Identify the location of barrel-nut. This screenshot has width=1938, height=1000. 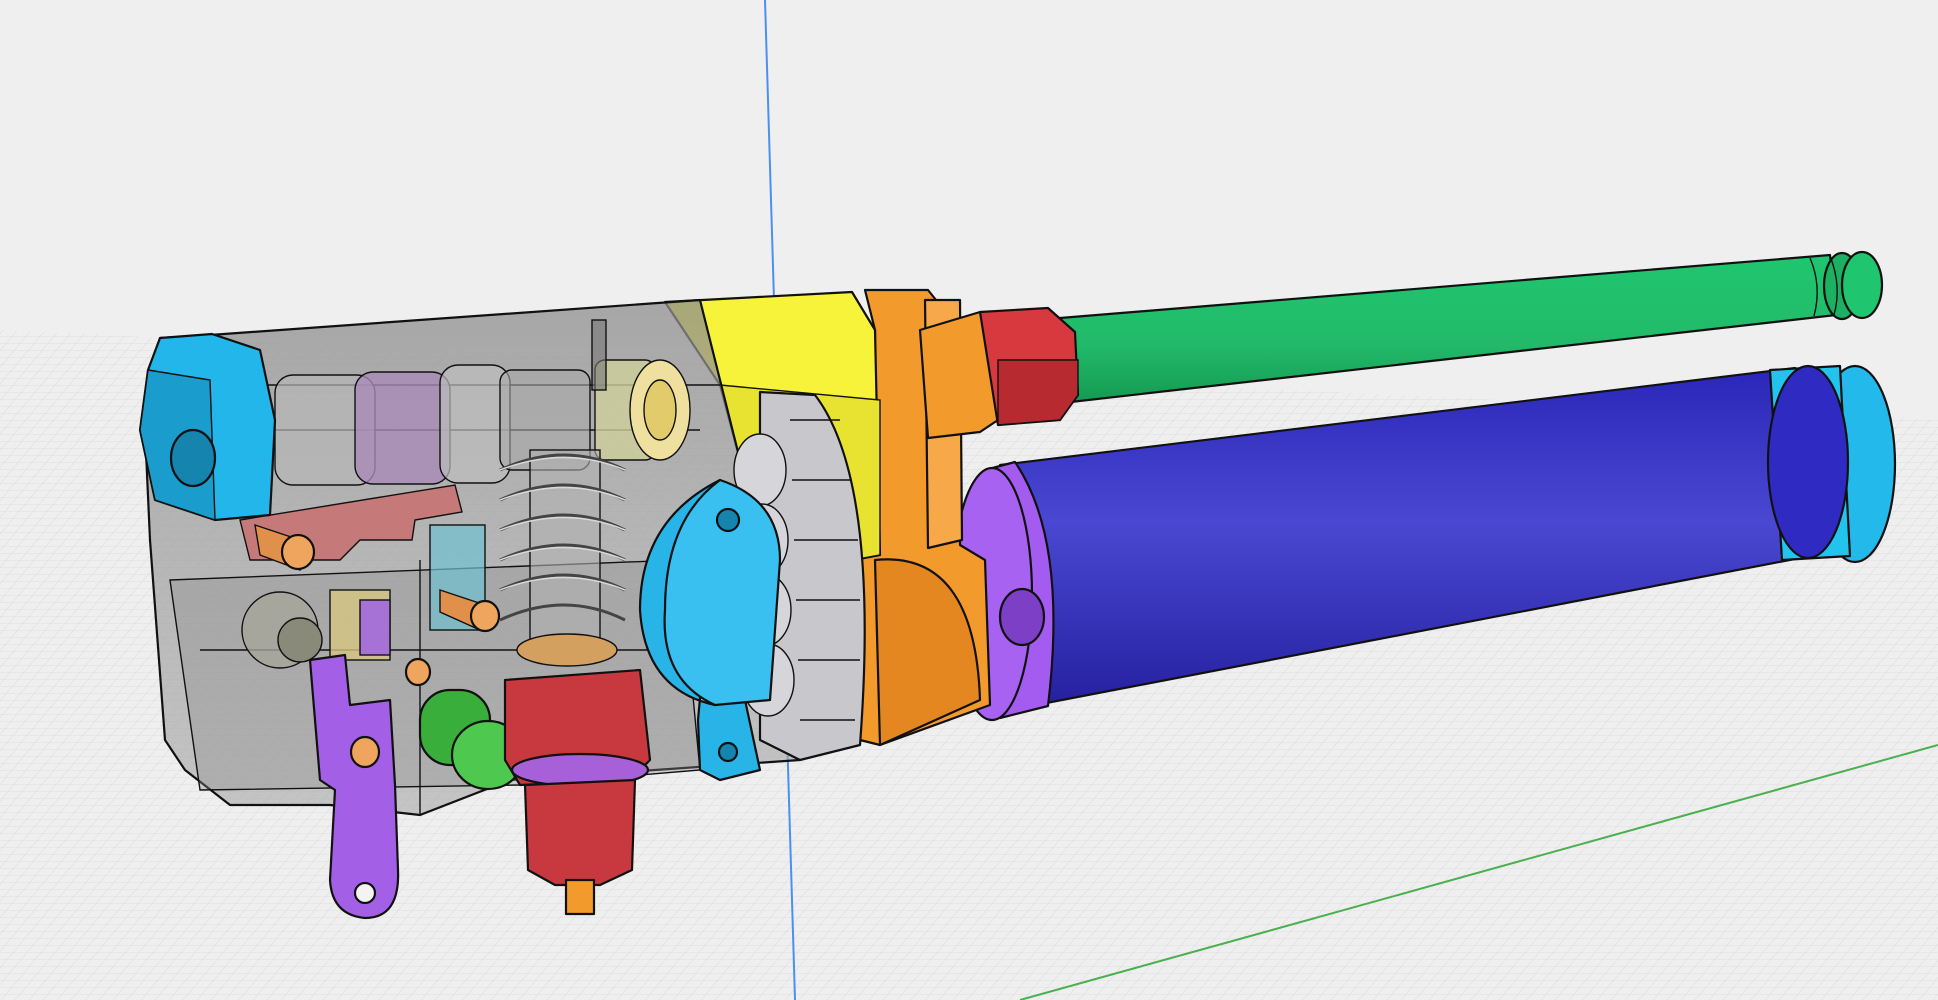
(999, 373).